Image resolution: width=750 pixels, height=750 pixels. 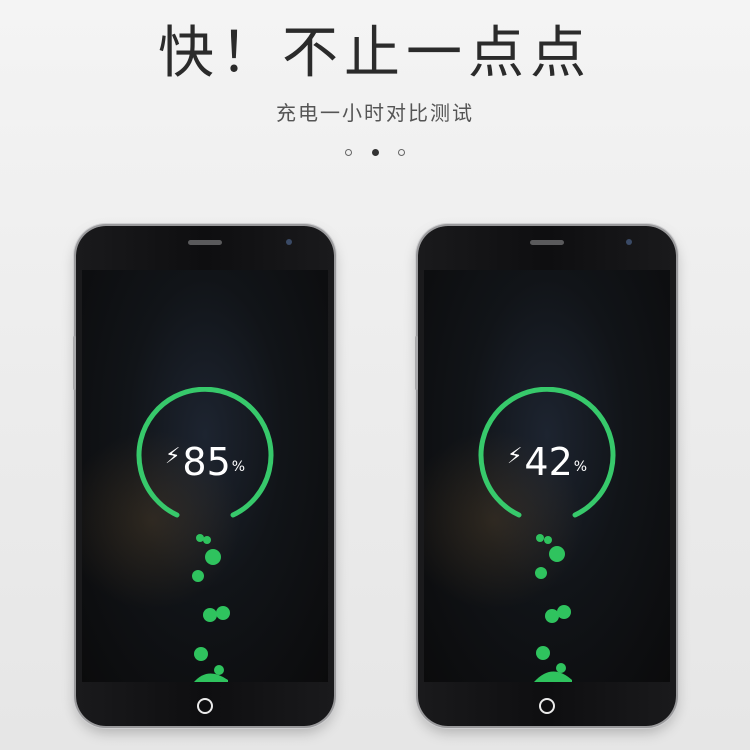 What do you see at coordinates (375, 53) in the screenshot?
I see `headline: 快！不止一点点` at bounding box center [375, 53].